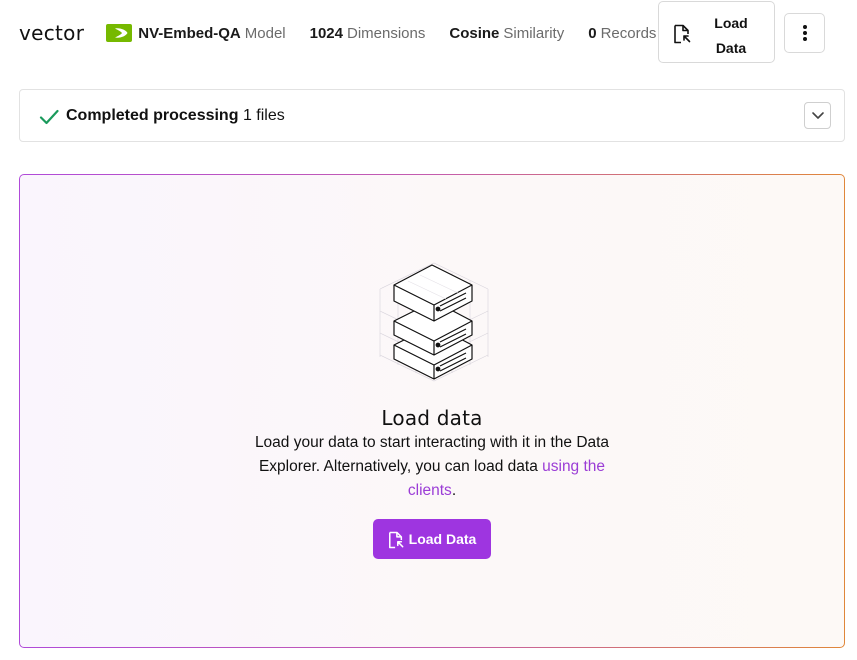 Image resolution: width=857 pixels, height=660 pixels. I want to click on load-data-button: Load Data, so click(432, 539).